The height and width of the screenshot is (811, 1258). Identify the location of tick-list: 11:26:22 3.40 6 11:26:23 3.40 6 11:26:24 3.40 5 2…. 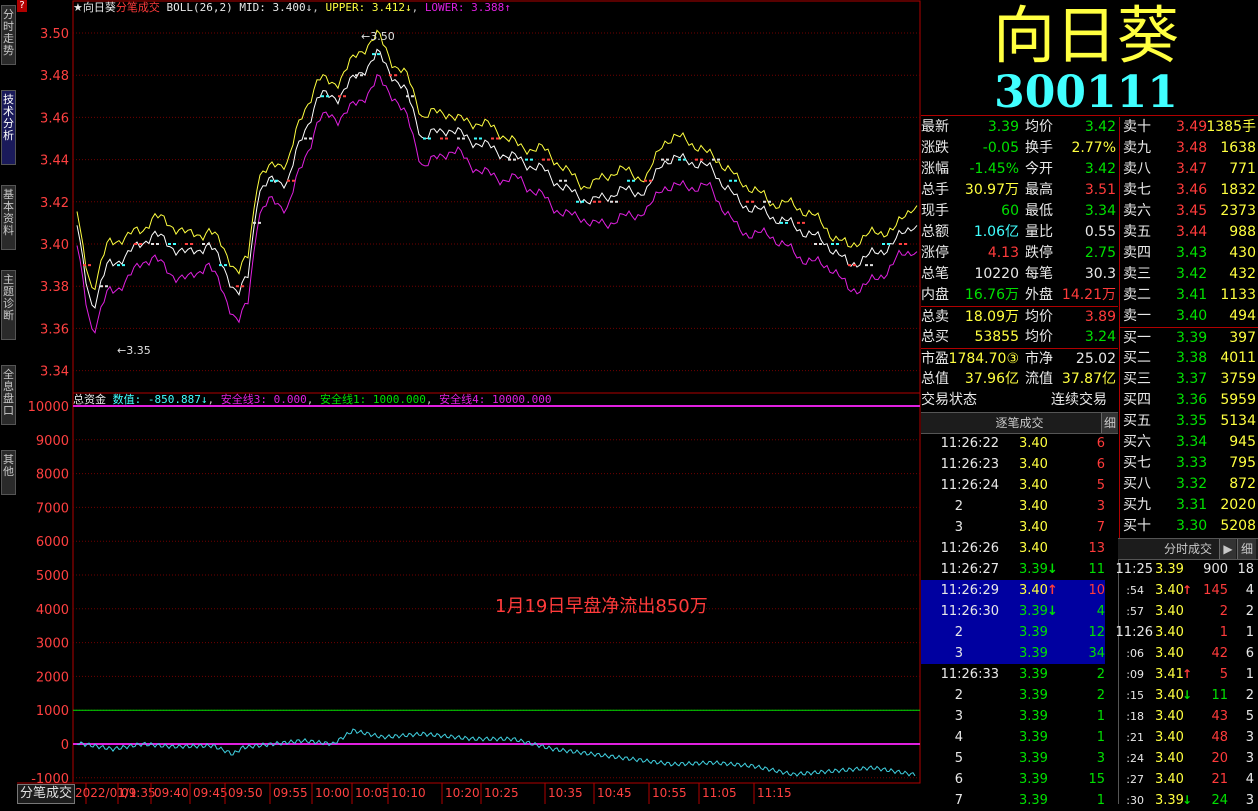
(1019, 620).